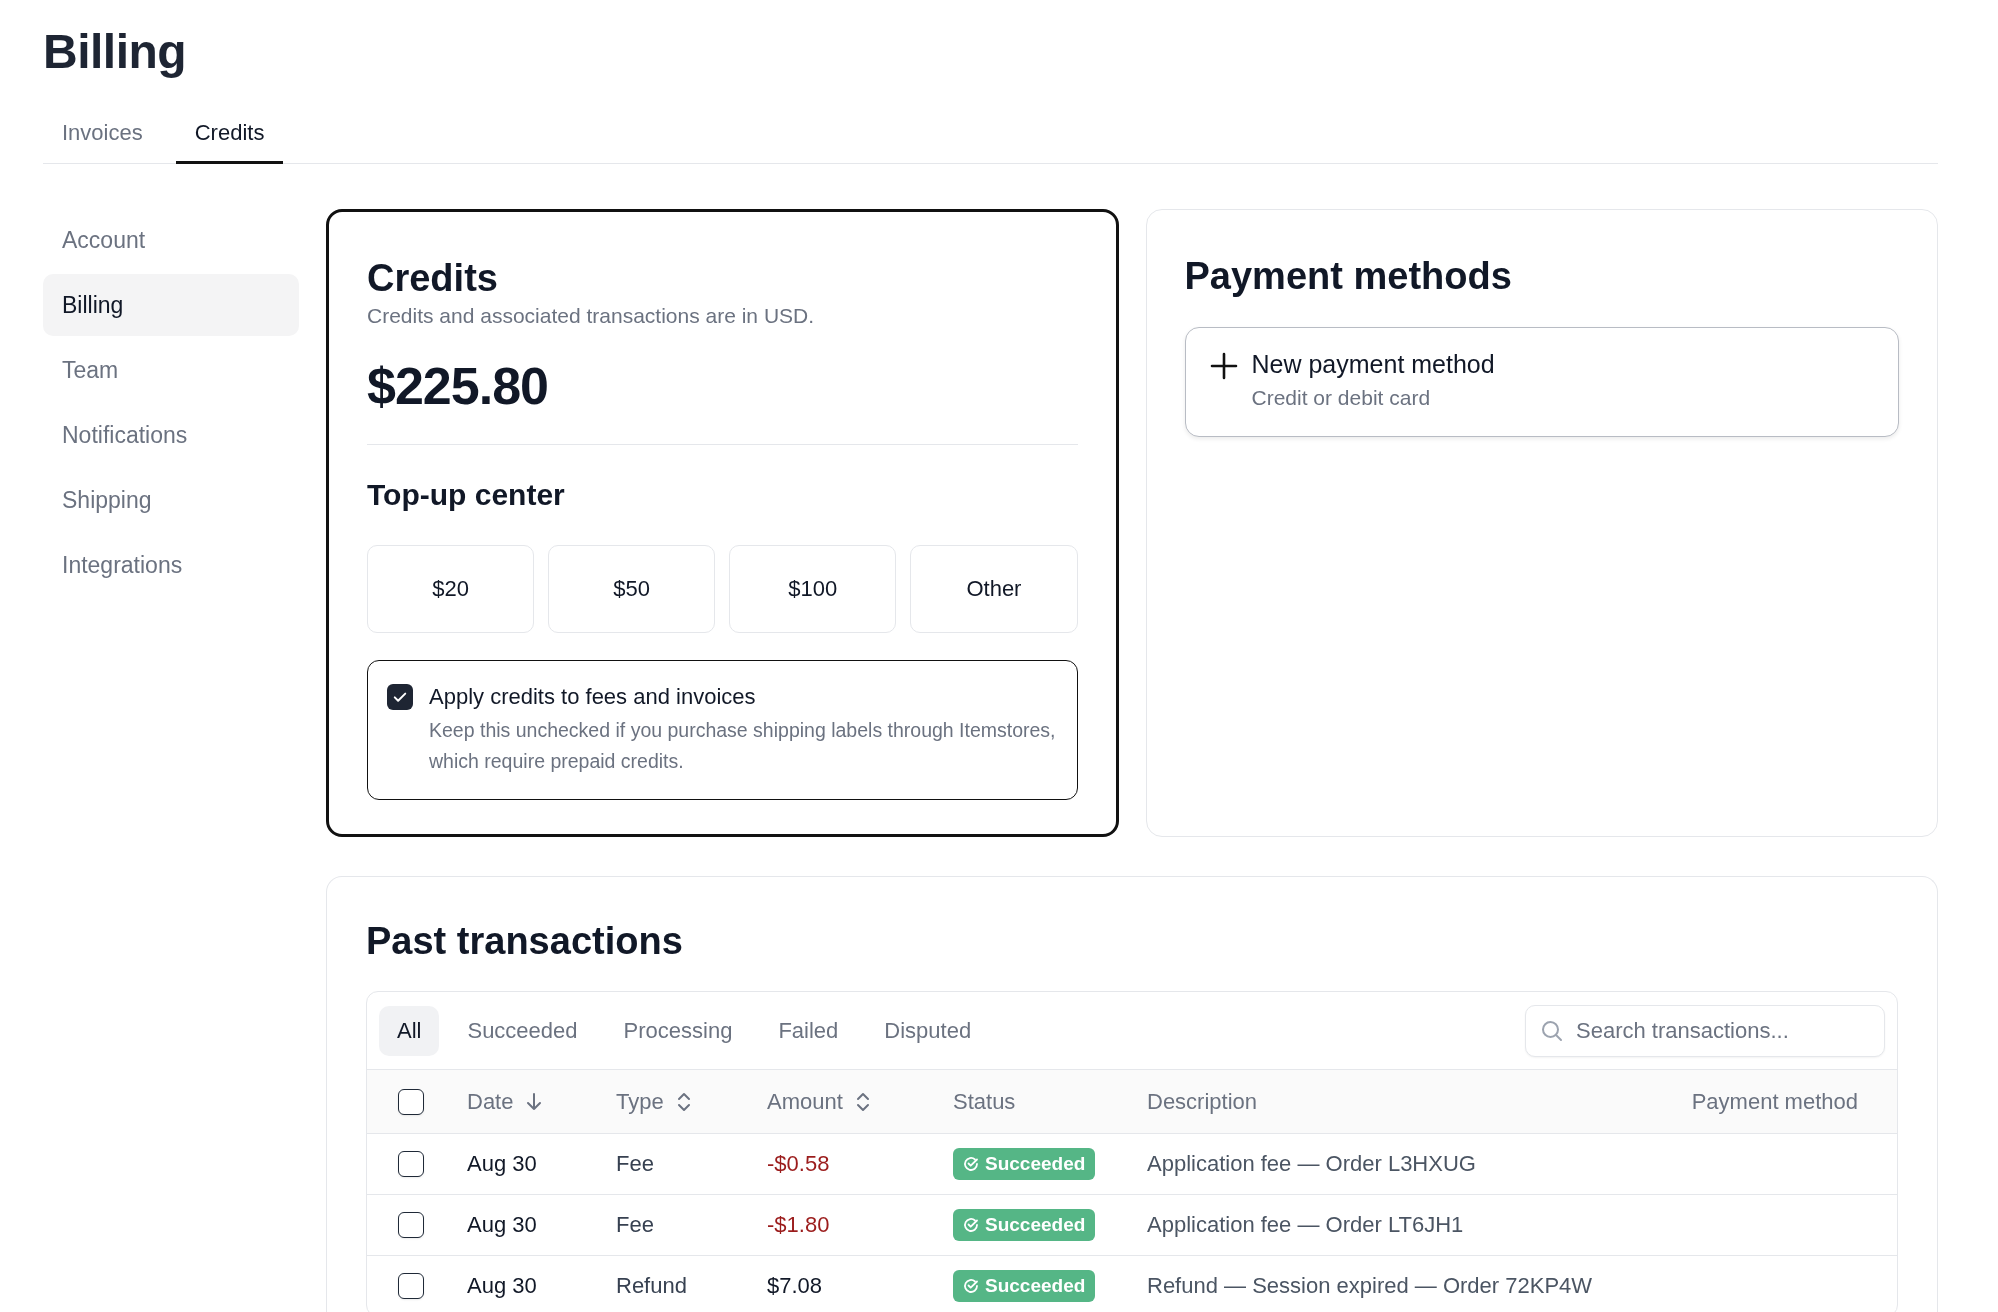 The height and width of the screenshot is (1312, 1998). Describe the element at coordinates (458, 386) in the screenshot. I see `credit-balance: $225.80` at that location.